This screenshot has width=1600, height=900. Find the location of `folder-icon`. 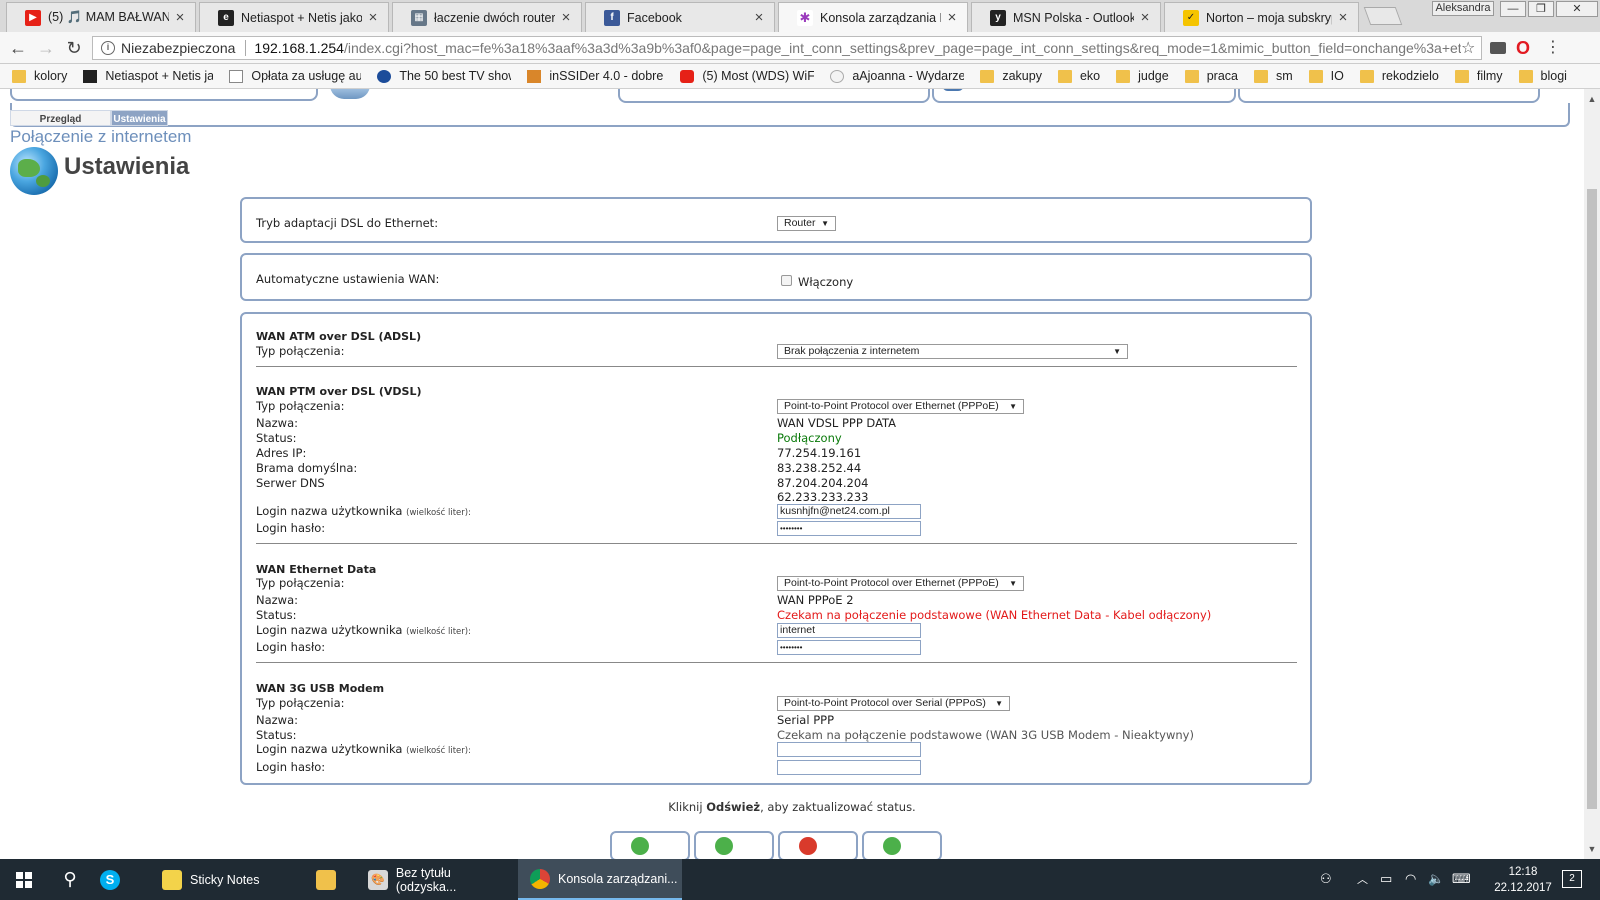

folder-icon is located at coordinates (1461, 76).